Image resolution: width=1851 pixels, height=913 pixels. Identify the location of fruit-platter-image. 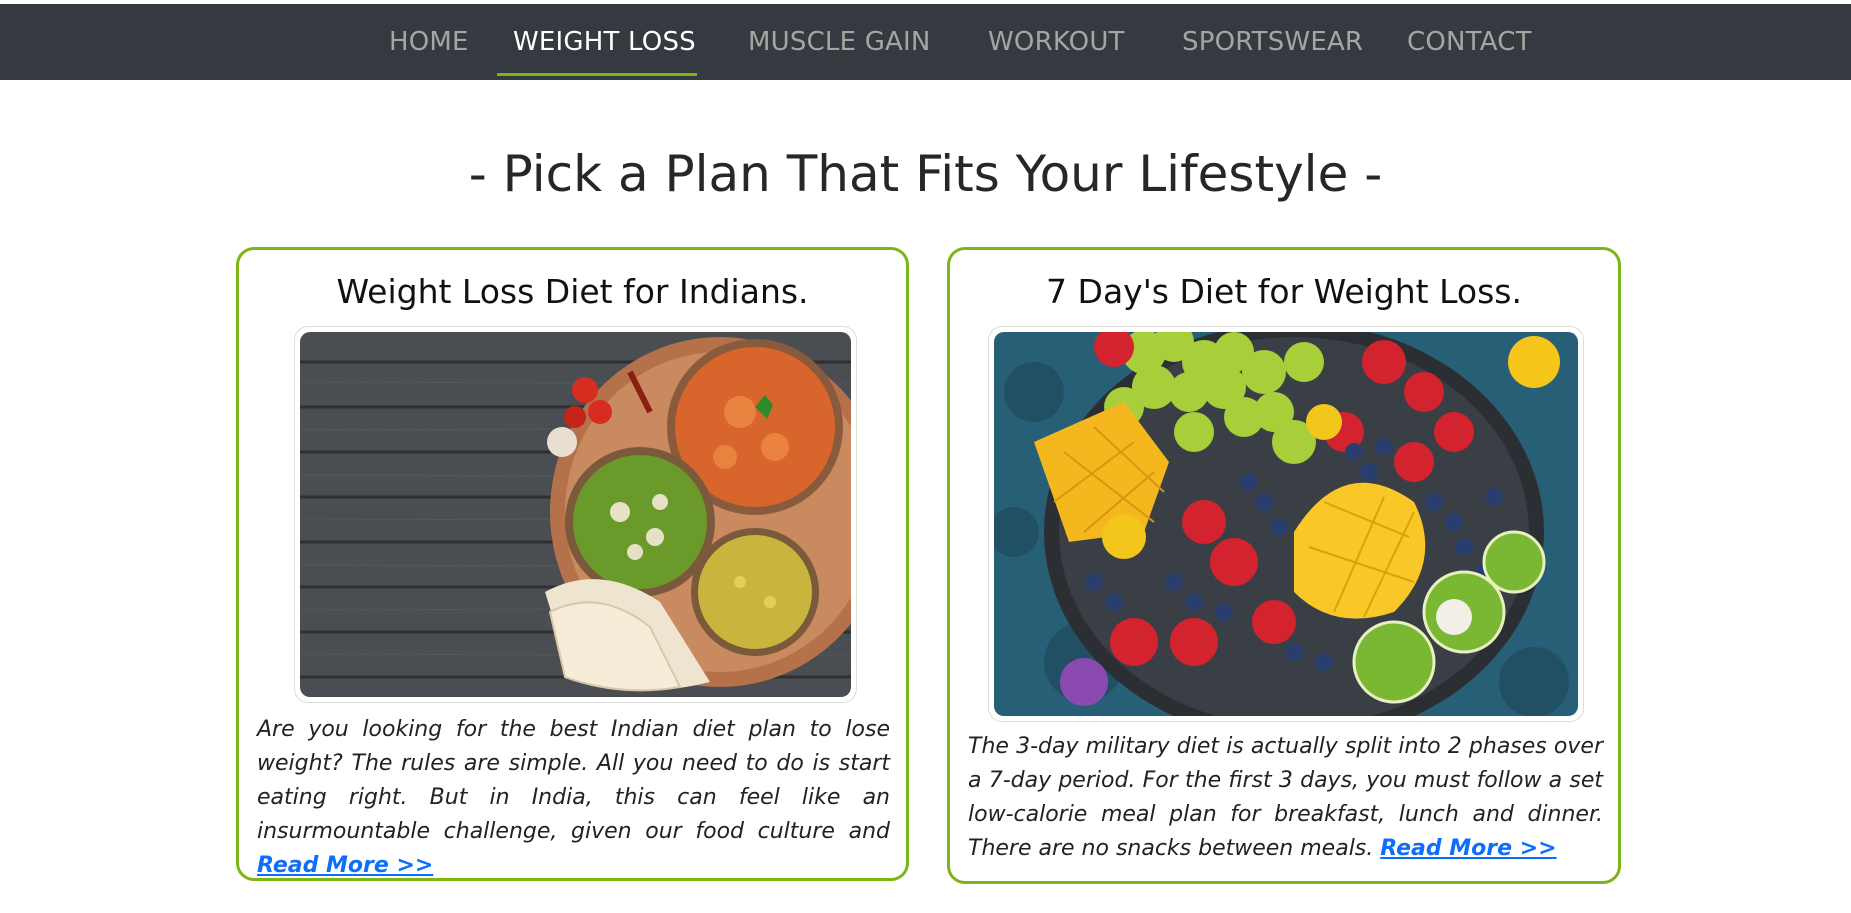
(1286, 524).